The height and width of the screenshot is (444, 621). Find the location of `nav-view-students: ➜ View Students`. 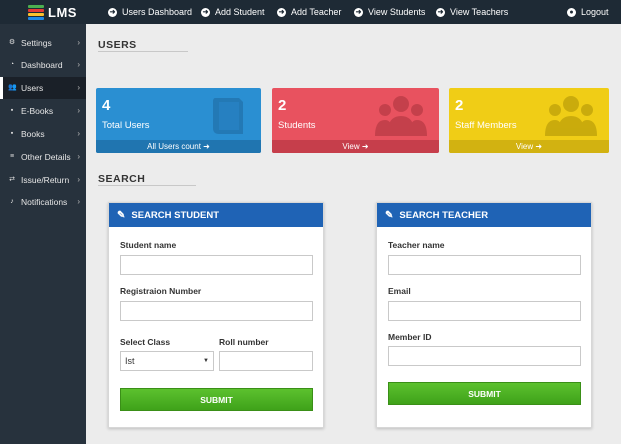

nav-view-students: ➜ View Students is located at coordinates (389, 12).